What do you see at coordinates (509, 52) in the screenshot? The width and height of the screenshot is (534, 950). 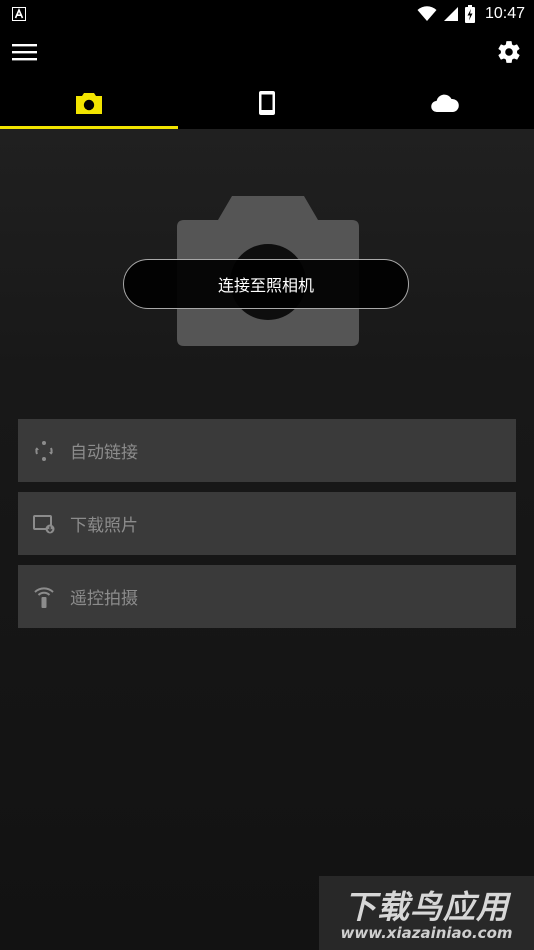 I see `gear-icon` at bounding box center [509, 52].